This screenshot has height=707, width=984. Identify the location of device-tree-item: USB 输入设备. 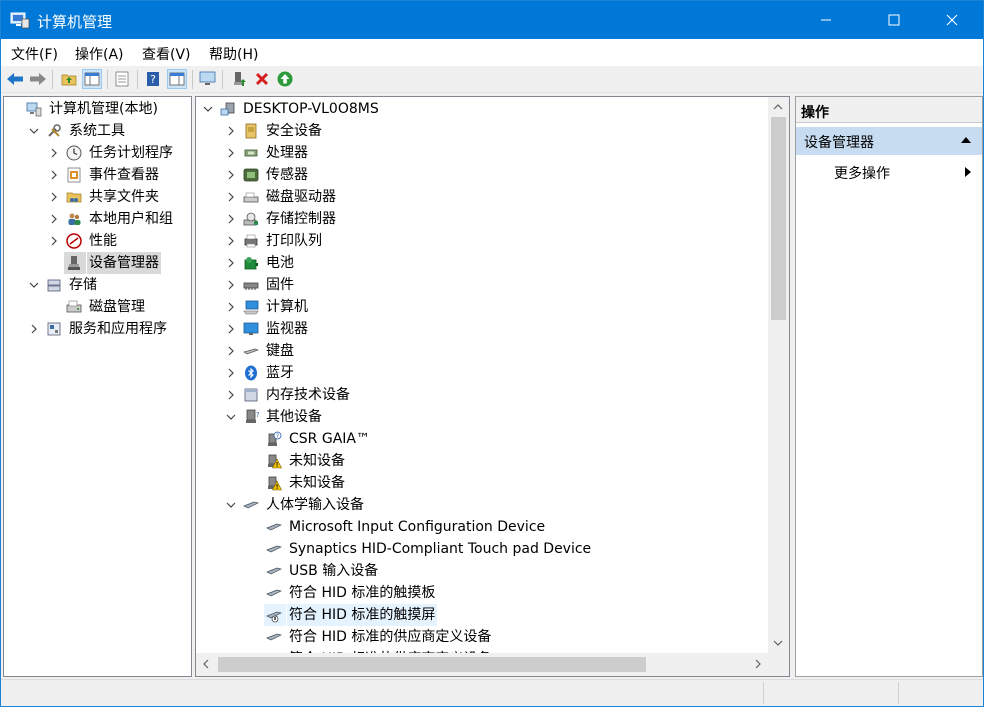
(482, 571).